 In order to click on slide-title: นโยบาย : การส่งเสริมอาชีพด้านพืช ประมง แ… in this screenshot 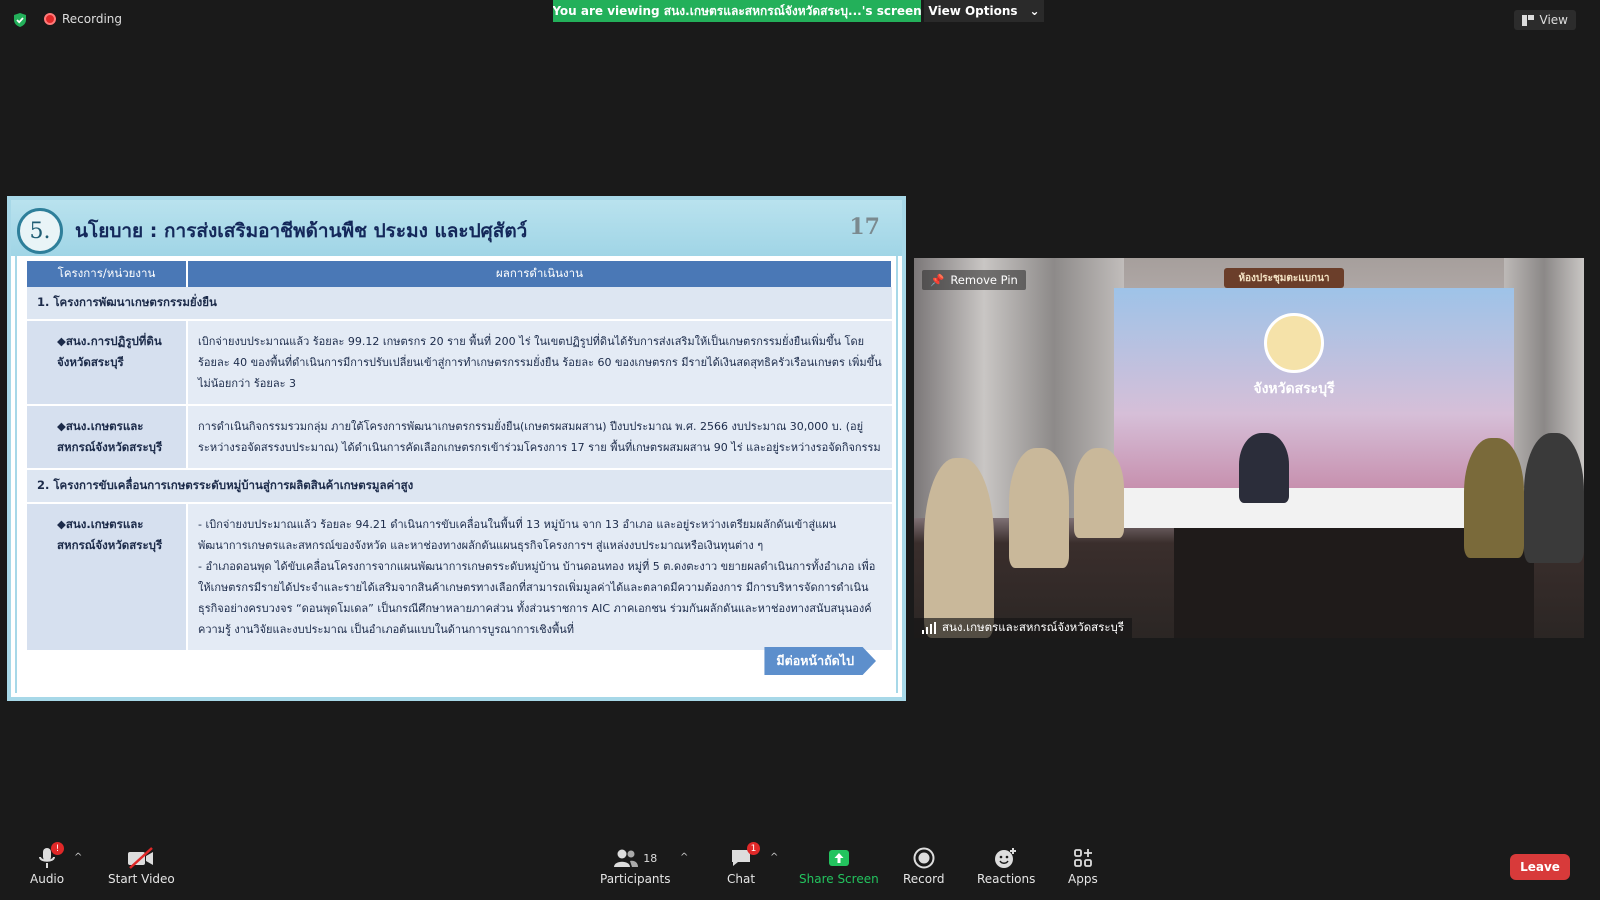, I will do `click(301, 231)`.